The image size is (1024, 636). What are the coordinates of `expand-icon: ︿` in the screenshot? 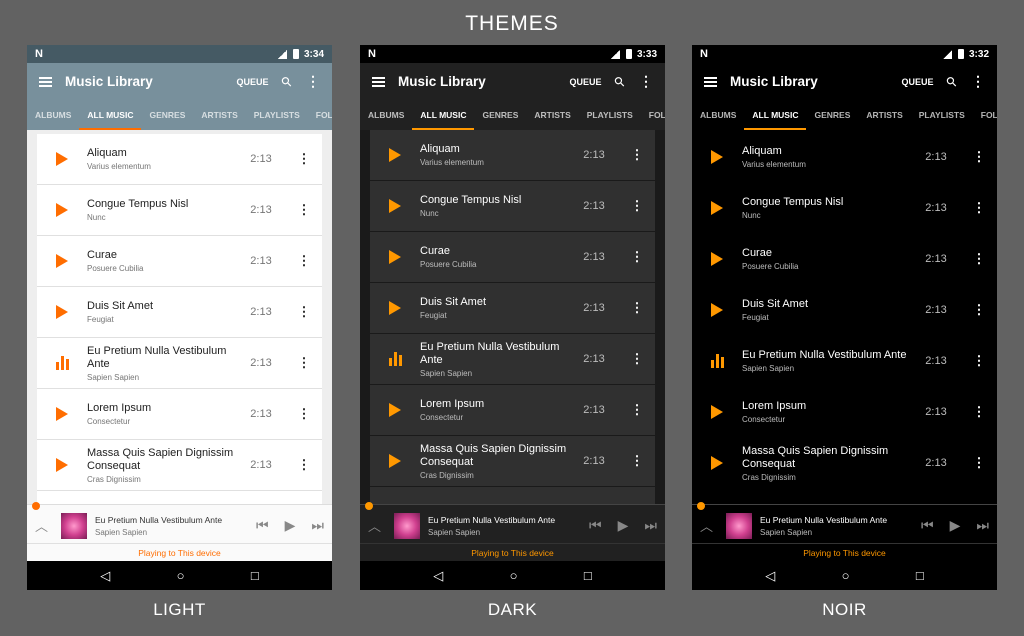 It's located at (709, 525).